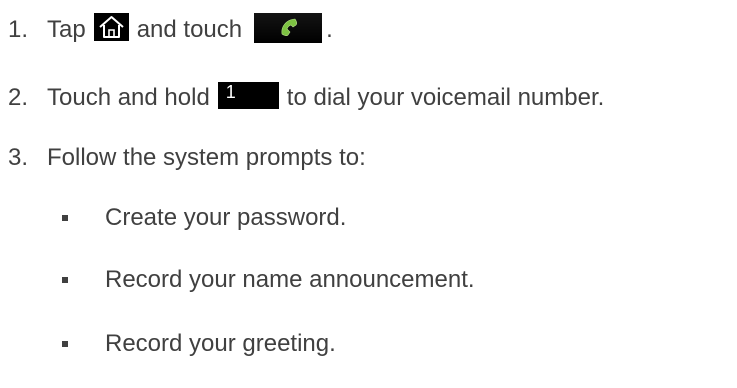  Describe the element at coordinates (18, 157) in the screenshot. I see `step-number: 3.` at that location.